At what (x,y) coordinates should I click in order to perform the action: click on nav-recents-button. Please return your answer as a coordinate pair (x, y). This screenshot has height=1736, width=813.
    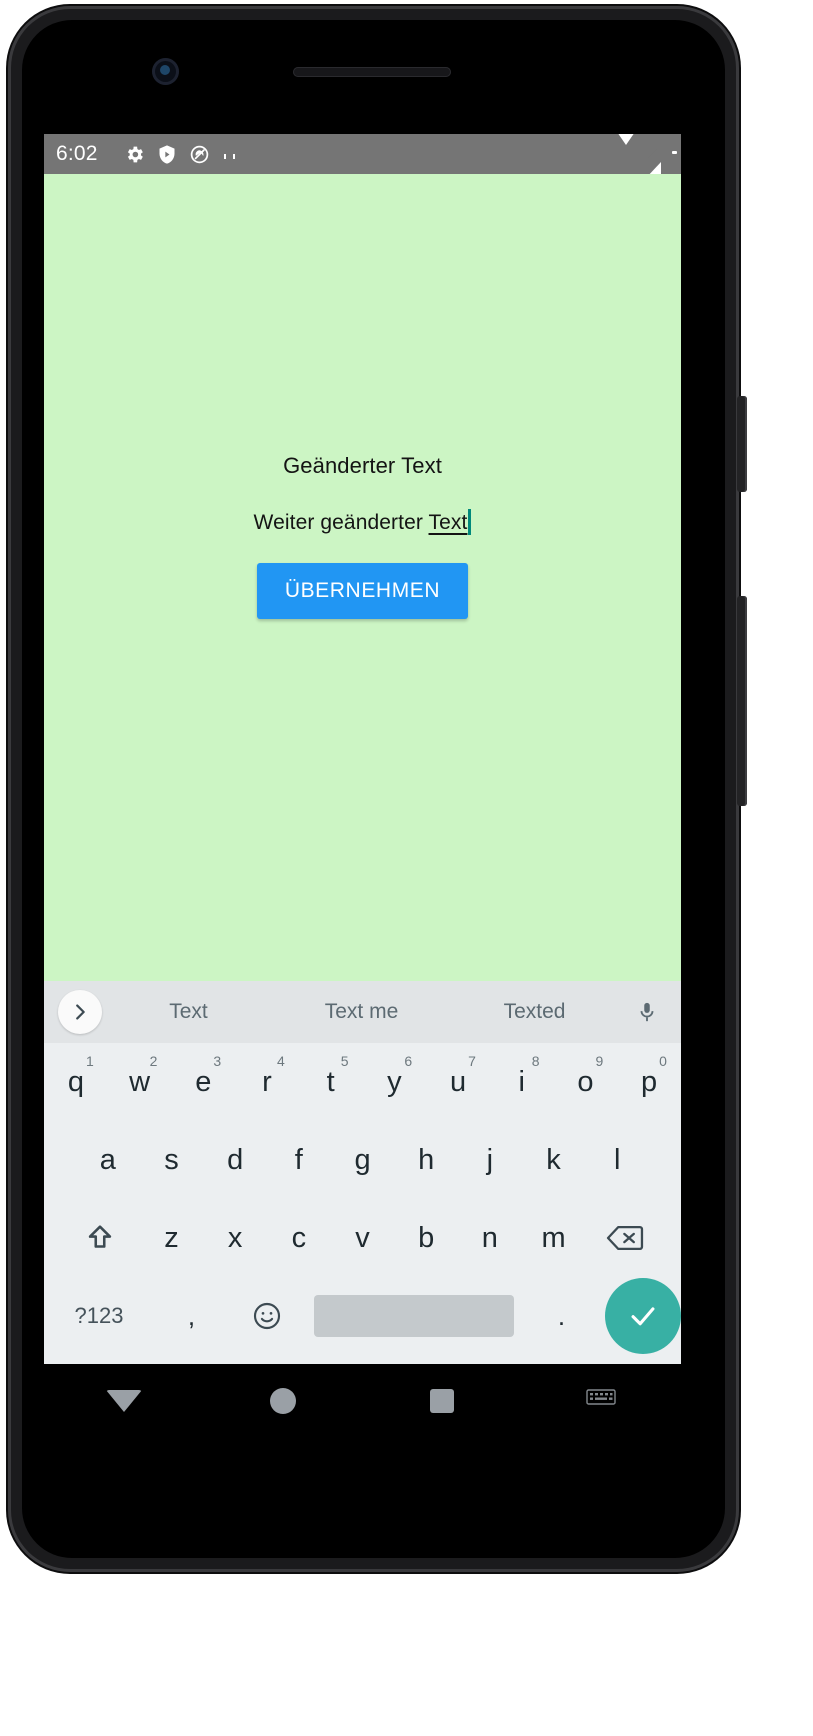
    Looking at the image, I should click on (442, 1401).